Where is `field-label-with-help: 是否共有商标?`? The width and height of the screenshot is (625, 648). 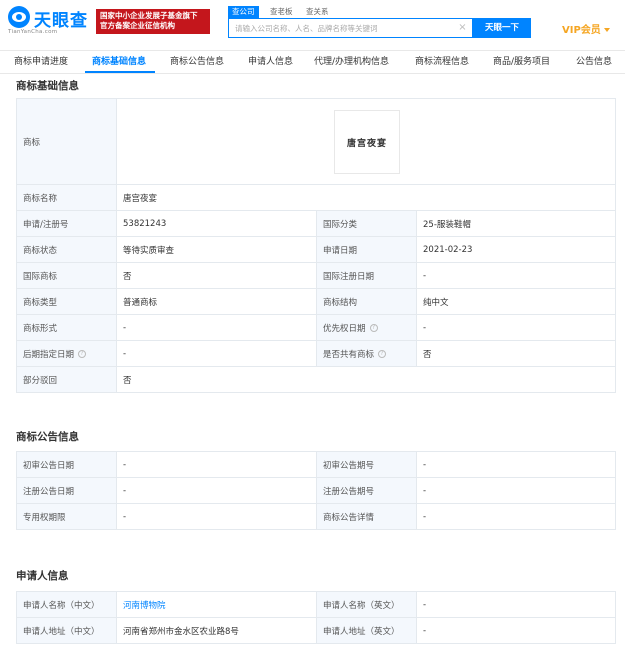 field-label-with-help: 是否共有商标? is located at coordinates (366, 353).